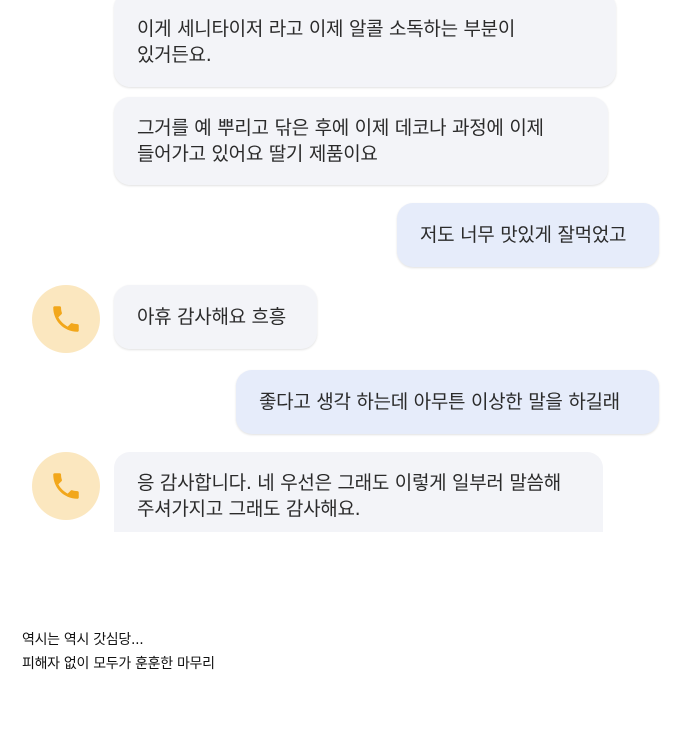  I want to click on incoming-message: 아휴 감사해요 흐흥, so click(215, 317).